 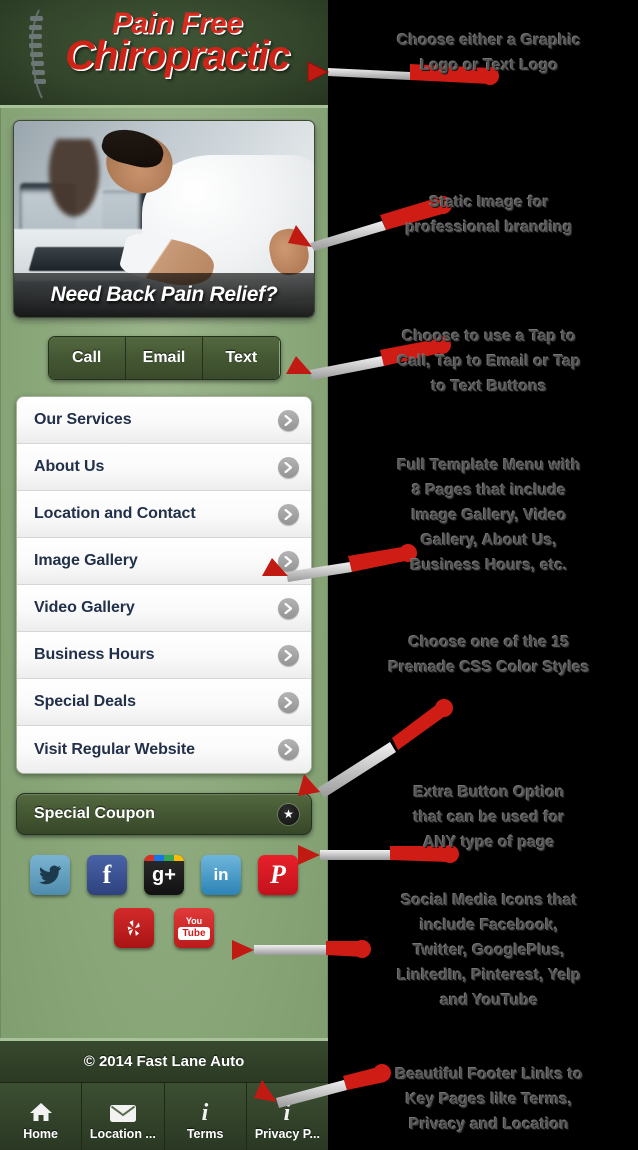 I want to click on yelp-icon, so click(x=134, y=928).